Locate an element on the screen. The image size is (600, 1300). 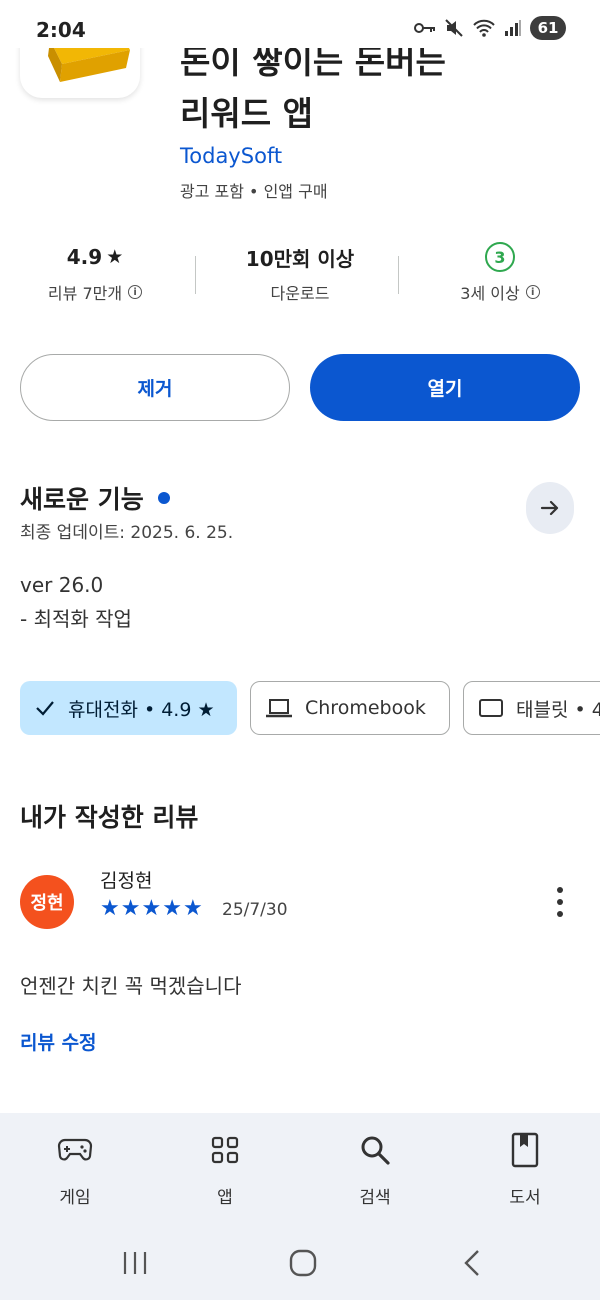
chip-tablet: 태블릿 • 4 is located at coordinates (531, 708).